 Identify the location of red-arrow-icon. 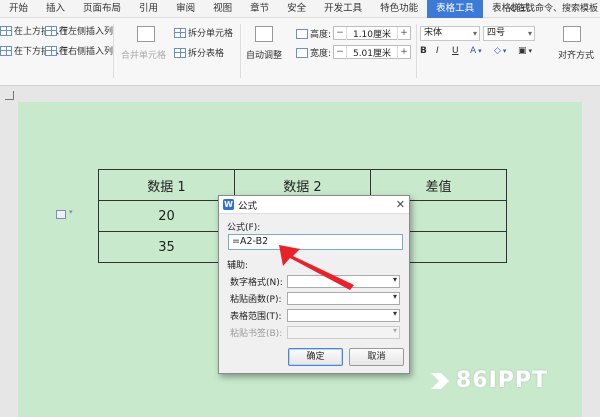
(316, 267).